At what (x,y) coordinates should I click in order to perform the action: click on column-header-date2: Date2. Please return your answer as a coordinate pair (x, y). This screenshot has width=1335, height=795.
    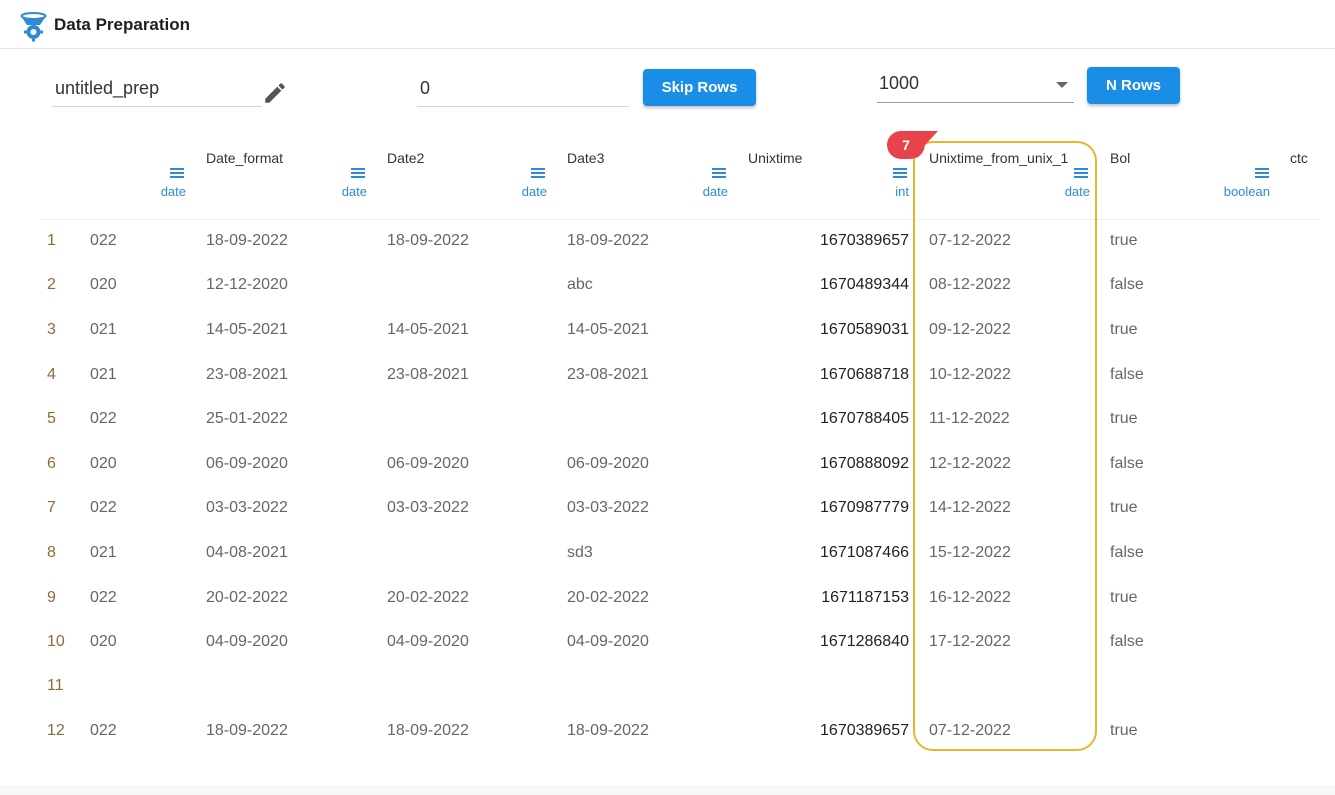
    Looking at the image, I should click on (405, 158).